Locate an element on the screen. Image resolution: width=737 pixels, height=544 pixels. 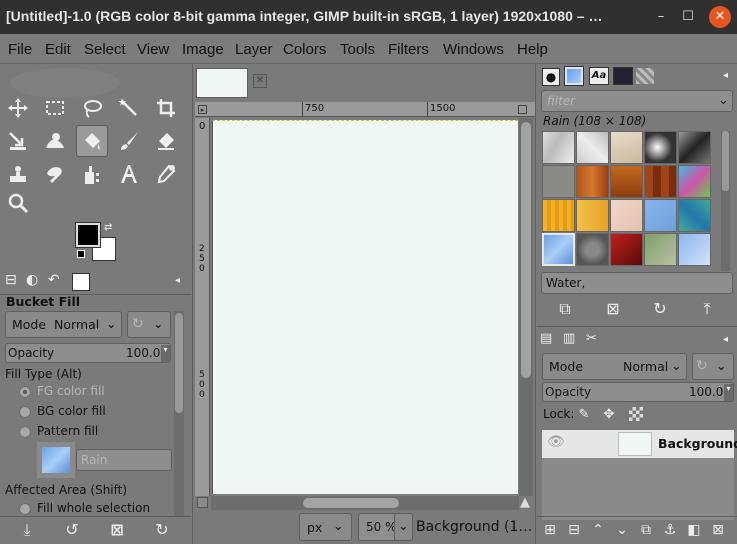
navigate-icon: ▲ is located at coordinates (525, 502).